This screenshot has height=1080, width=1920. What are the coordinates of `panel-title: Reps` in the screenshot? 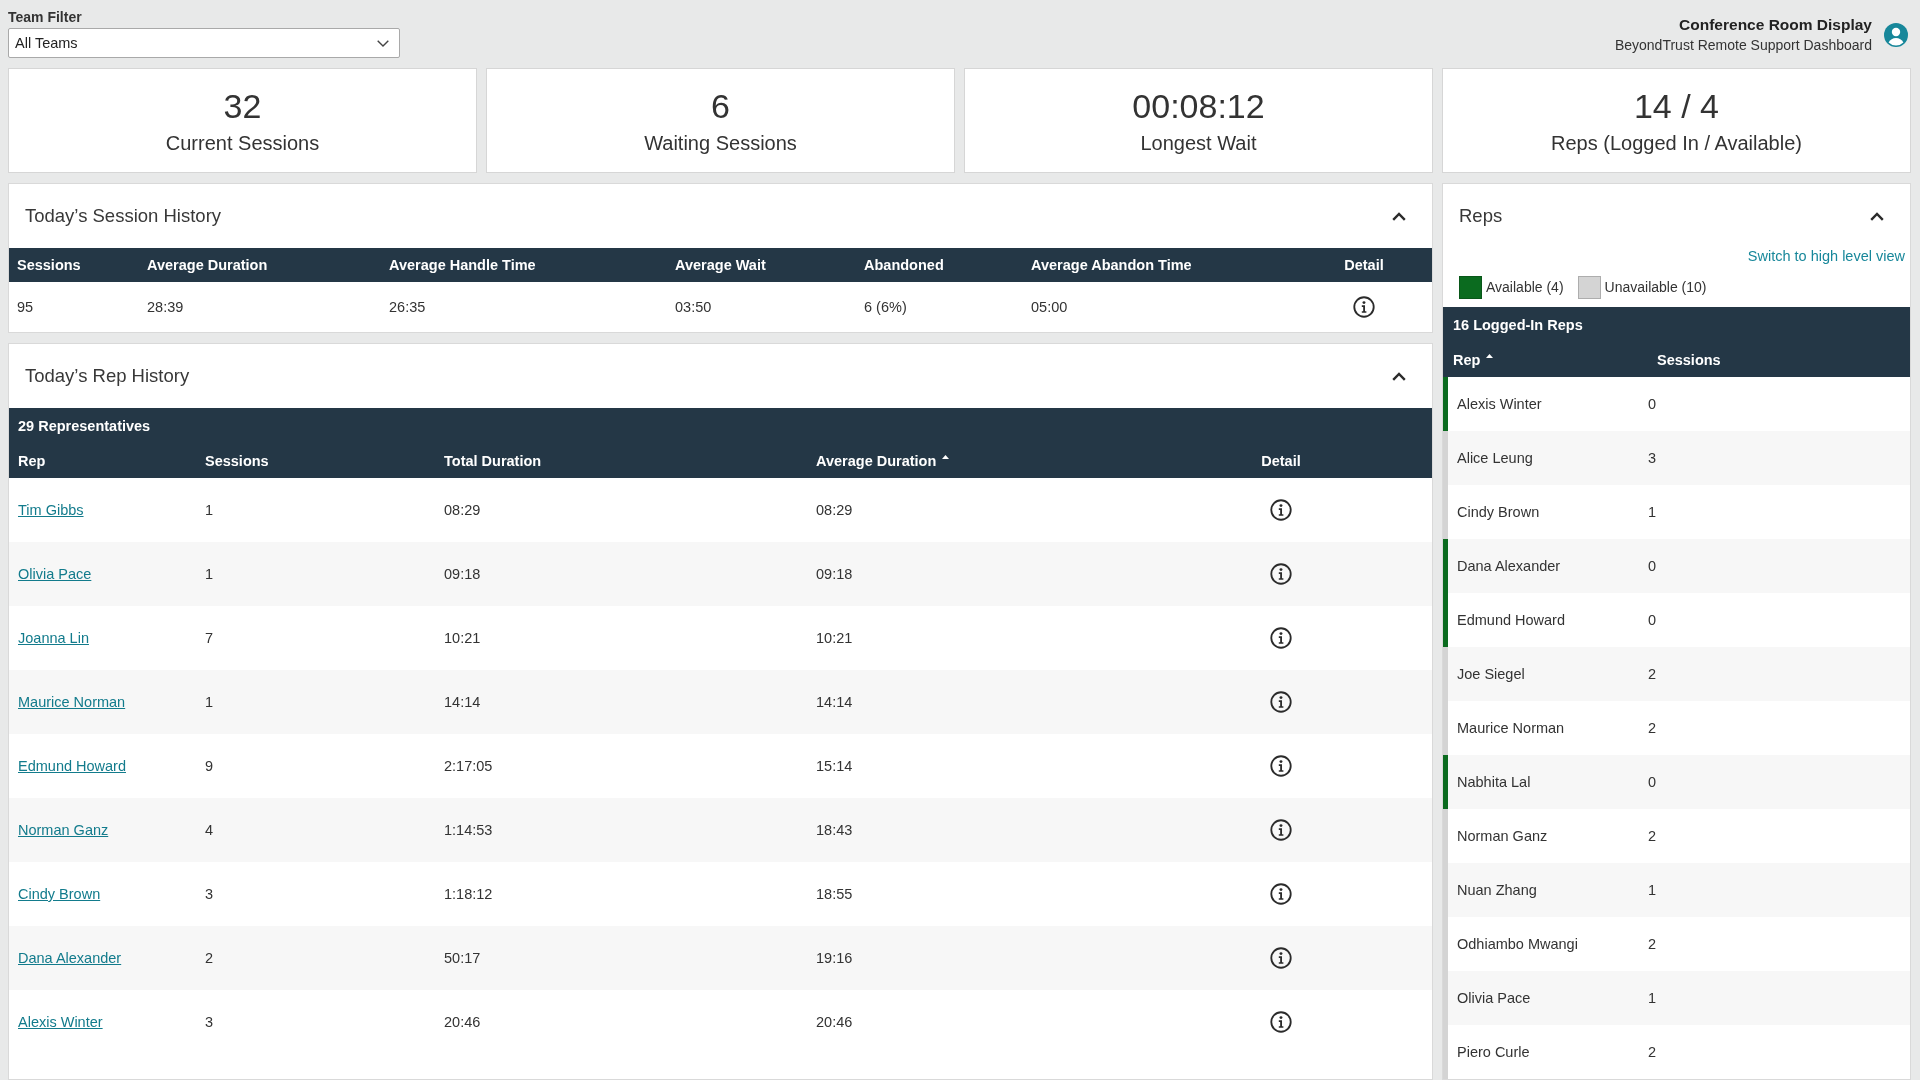 It's located at (1481, 216).